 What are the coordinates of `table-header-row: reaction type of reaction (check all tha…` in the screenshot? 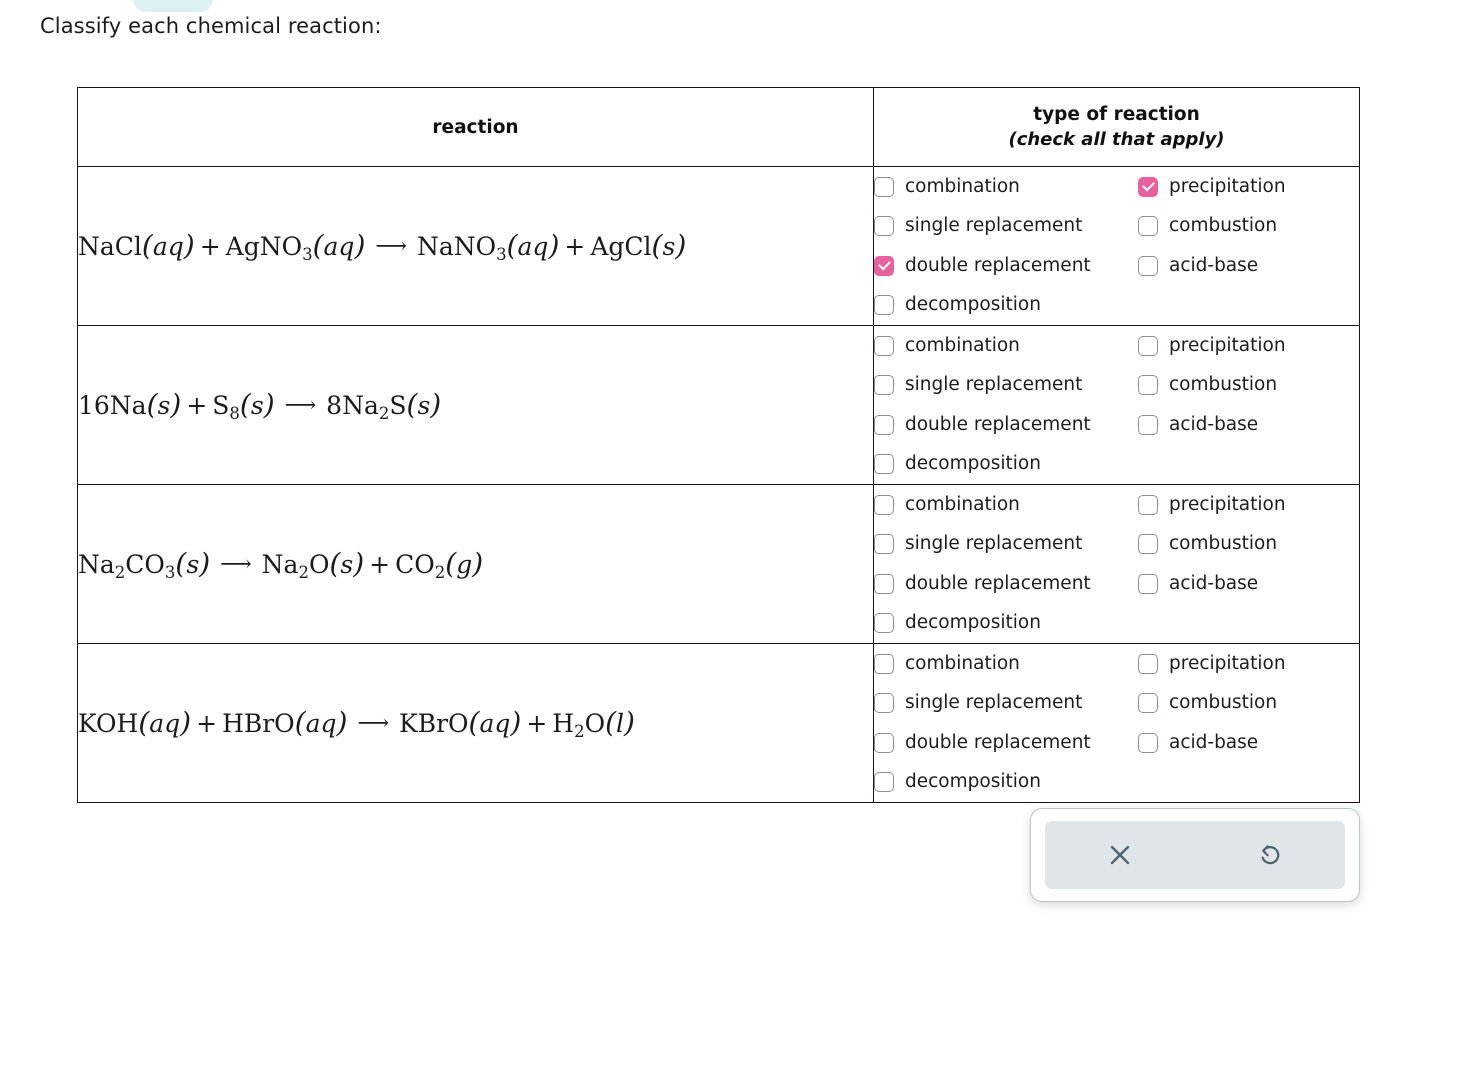 It's located at (718, 127).